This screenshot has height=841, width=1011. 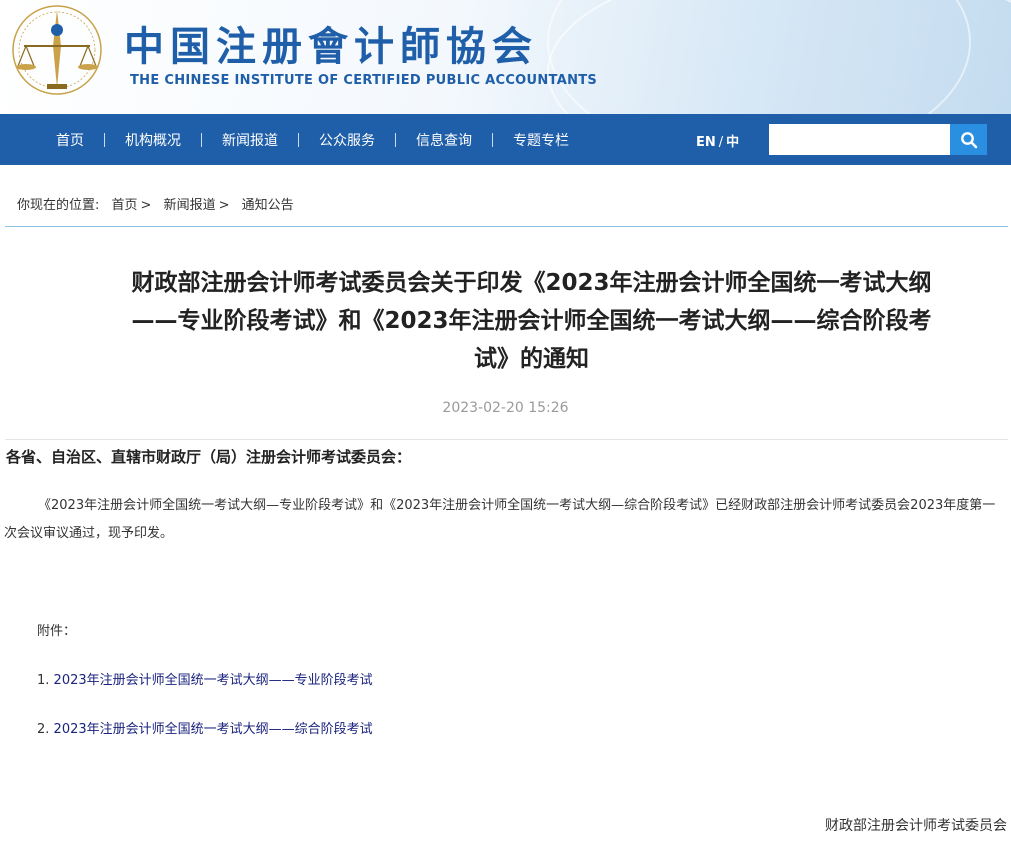 What do you see at coordinates (43, 680) in the screenshot?
I see `attachment-number: 1.` at bounding box center [43, 680].